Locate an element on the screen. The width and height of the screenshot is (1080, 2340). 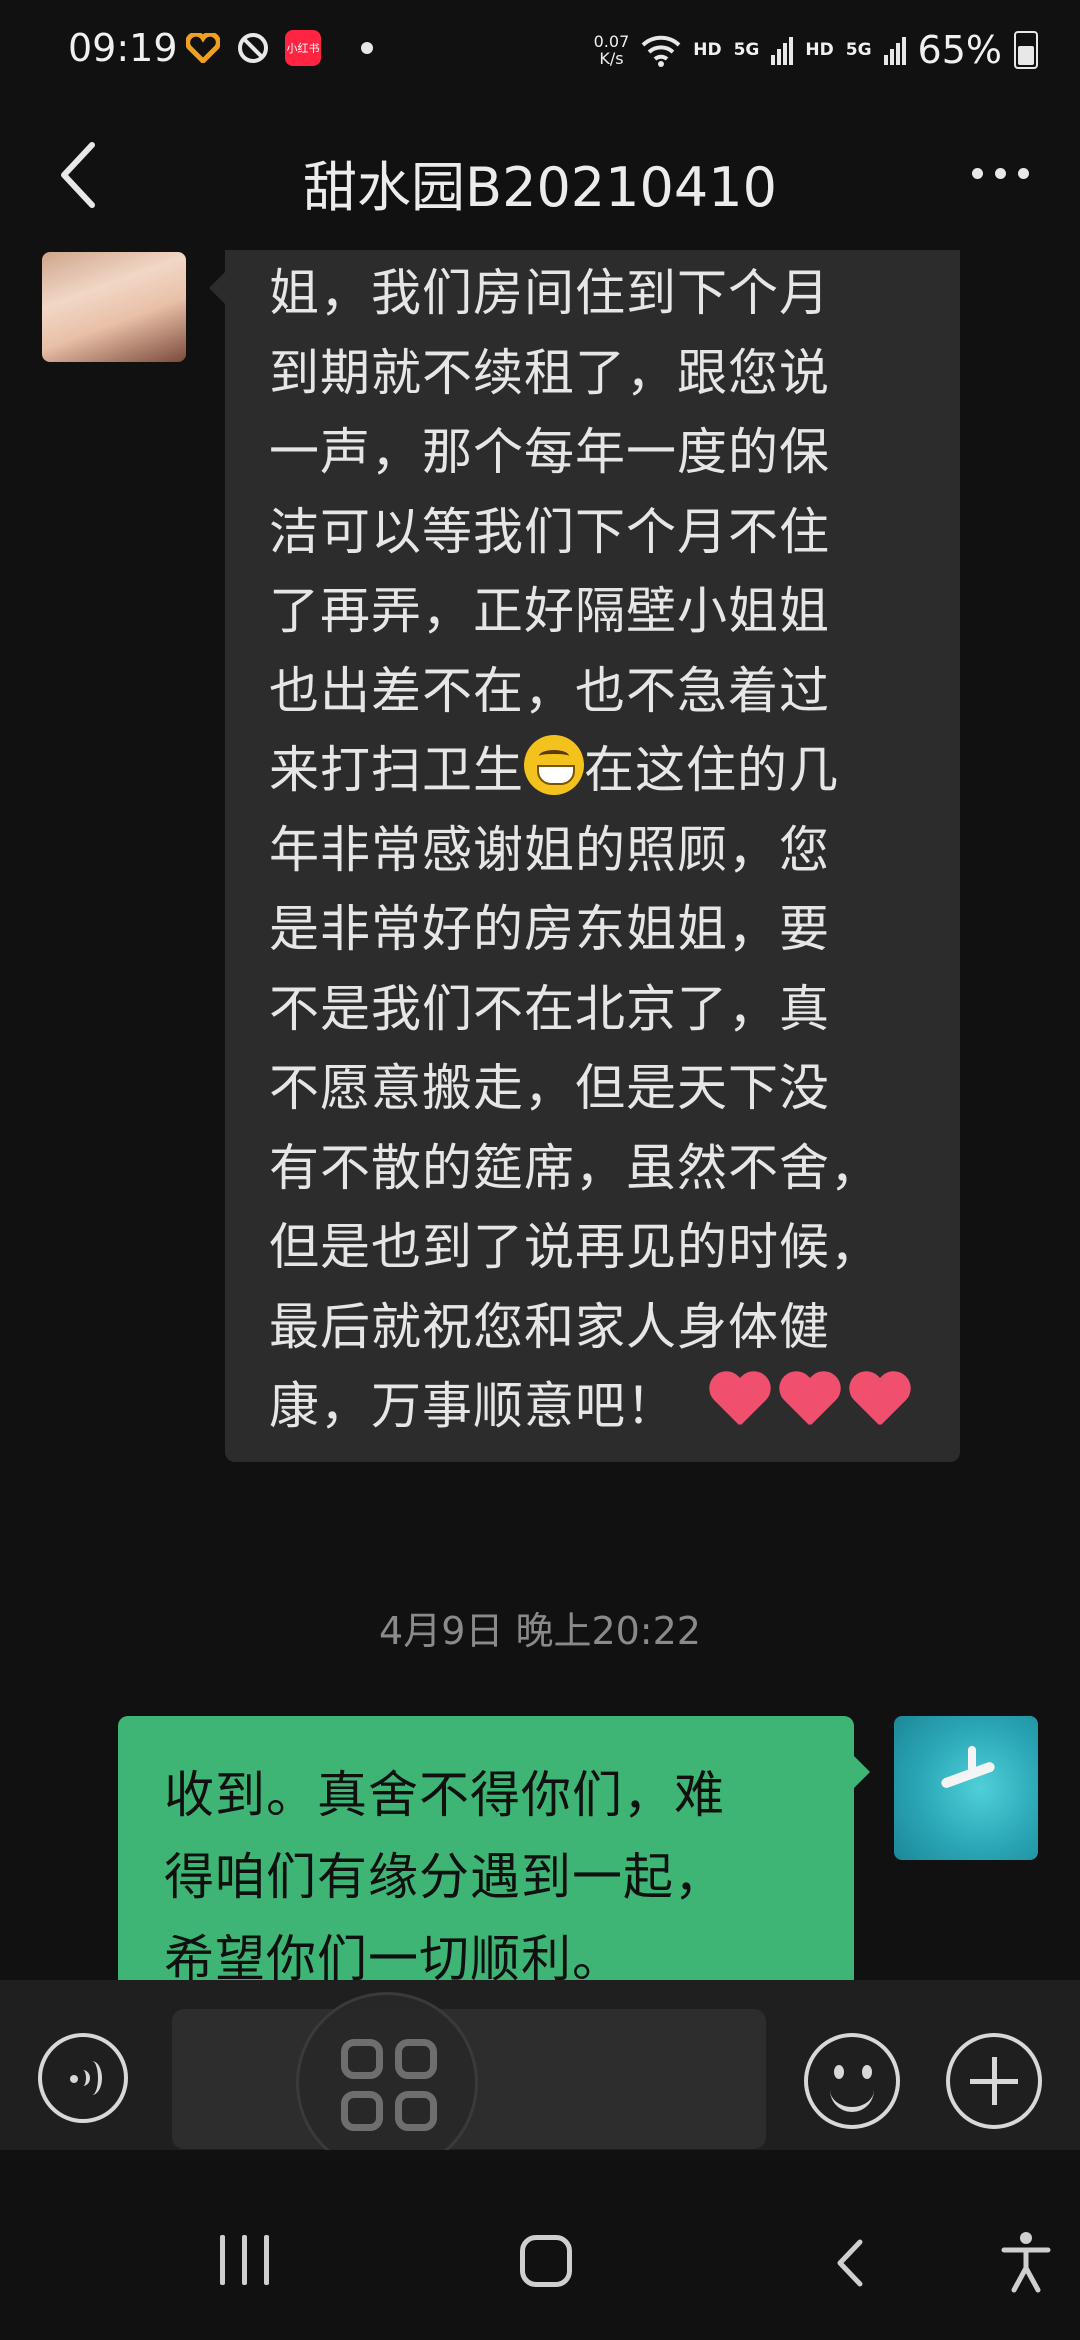
accessibility-icon is located at coordinates (1026, 2262).